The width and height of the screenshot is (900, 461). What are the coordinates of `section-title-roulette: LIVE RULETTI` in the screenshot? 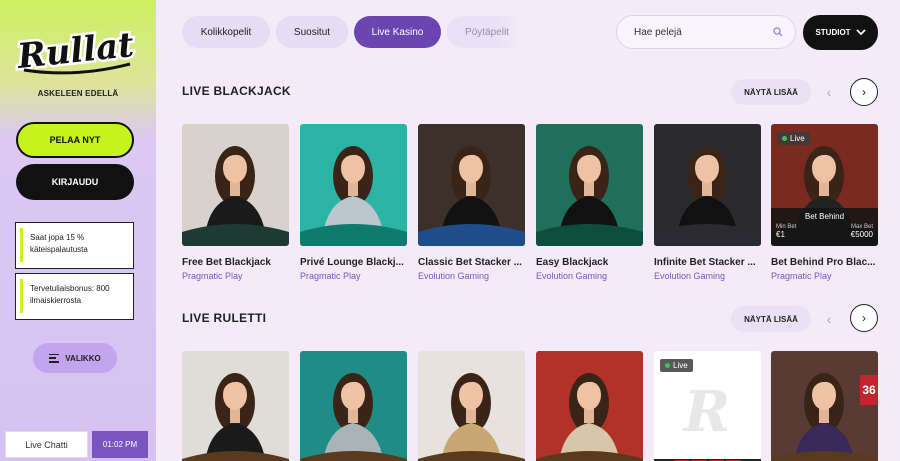 It's located at (224, 318).